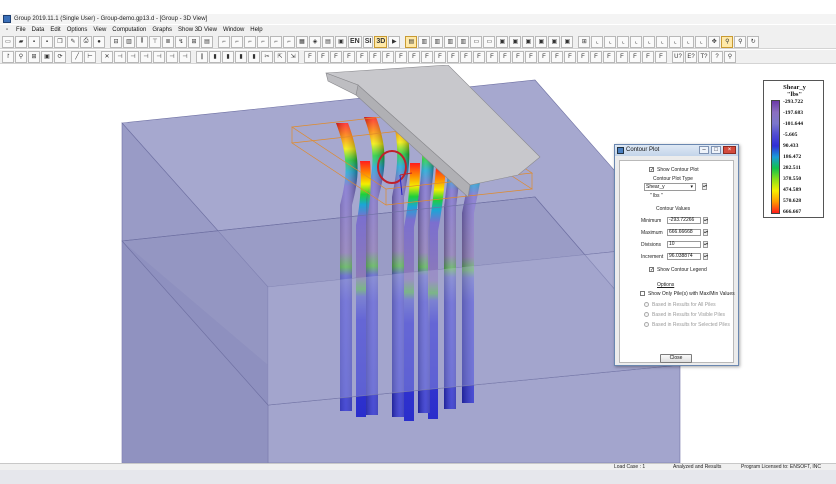 Image resolution: width=836 pixels, height=484 pixels. I want to click on graph-icon-7: ▭, so click(489, 41).